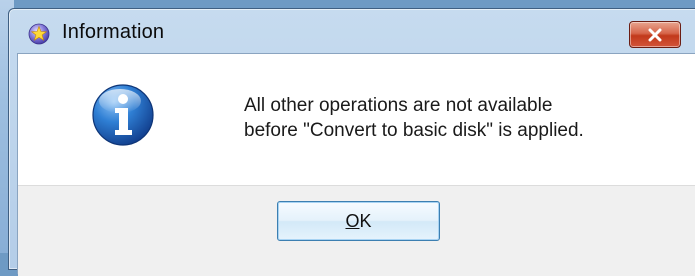 The image size is (695, 276). I want to click on message-line-1: All other operations are not available, so click(398, 105).